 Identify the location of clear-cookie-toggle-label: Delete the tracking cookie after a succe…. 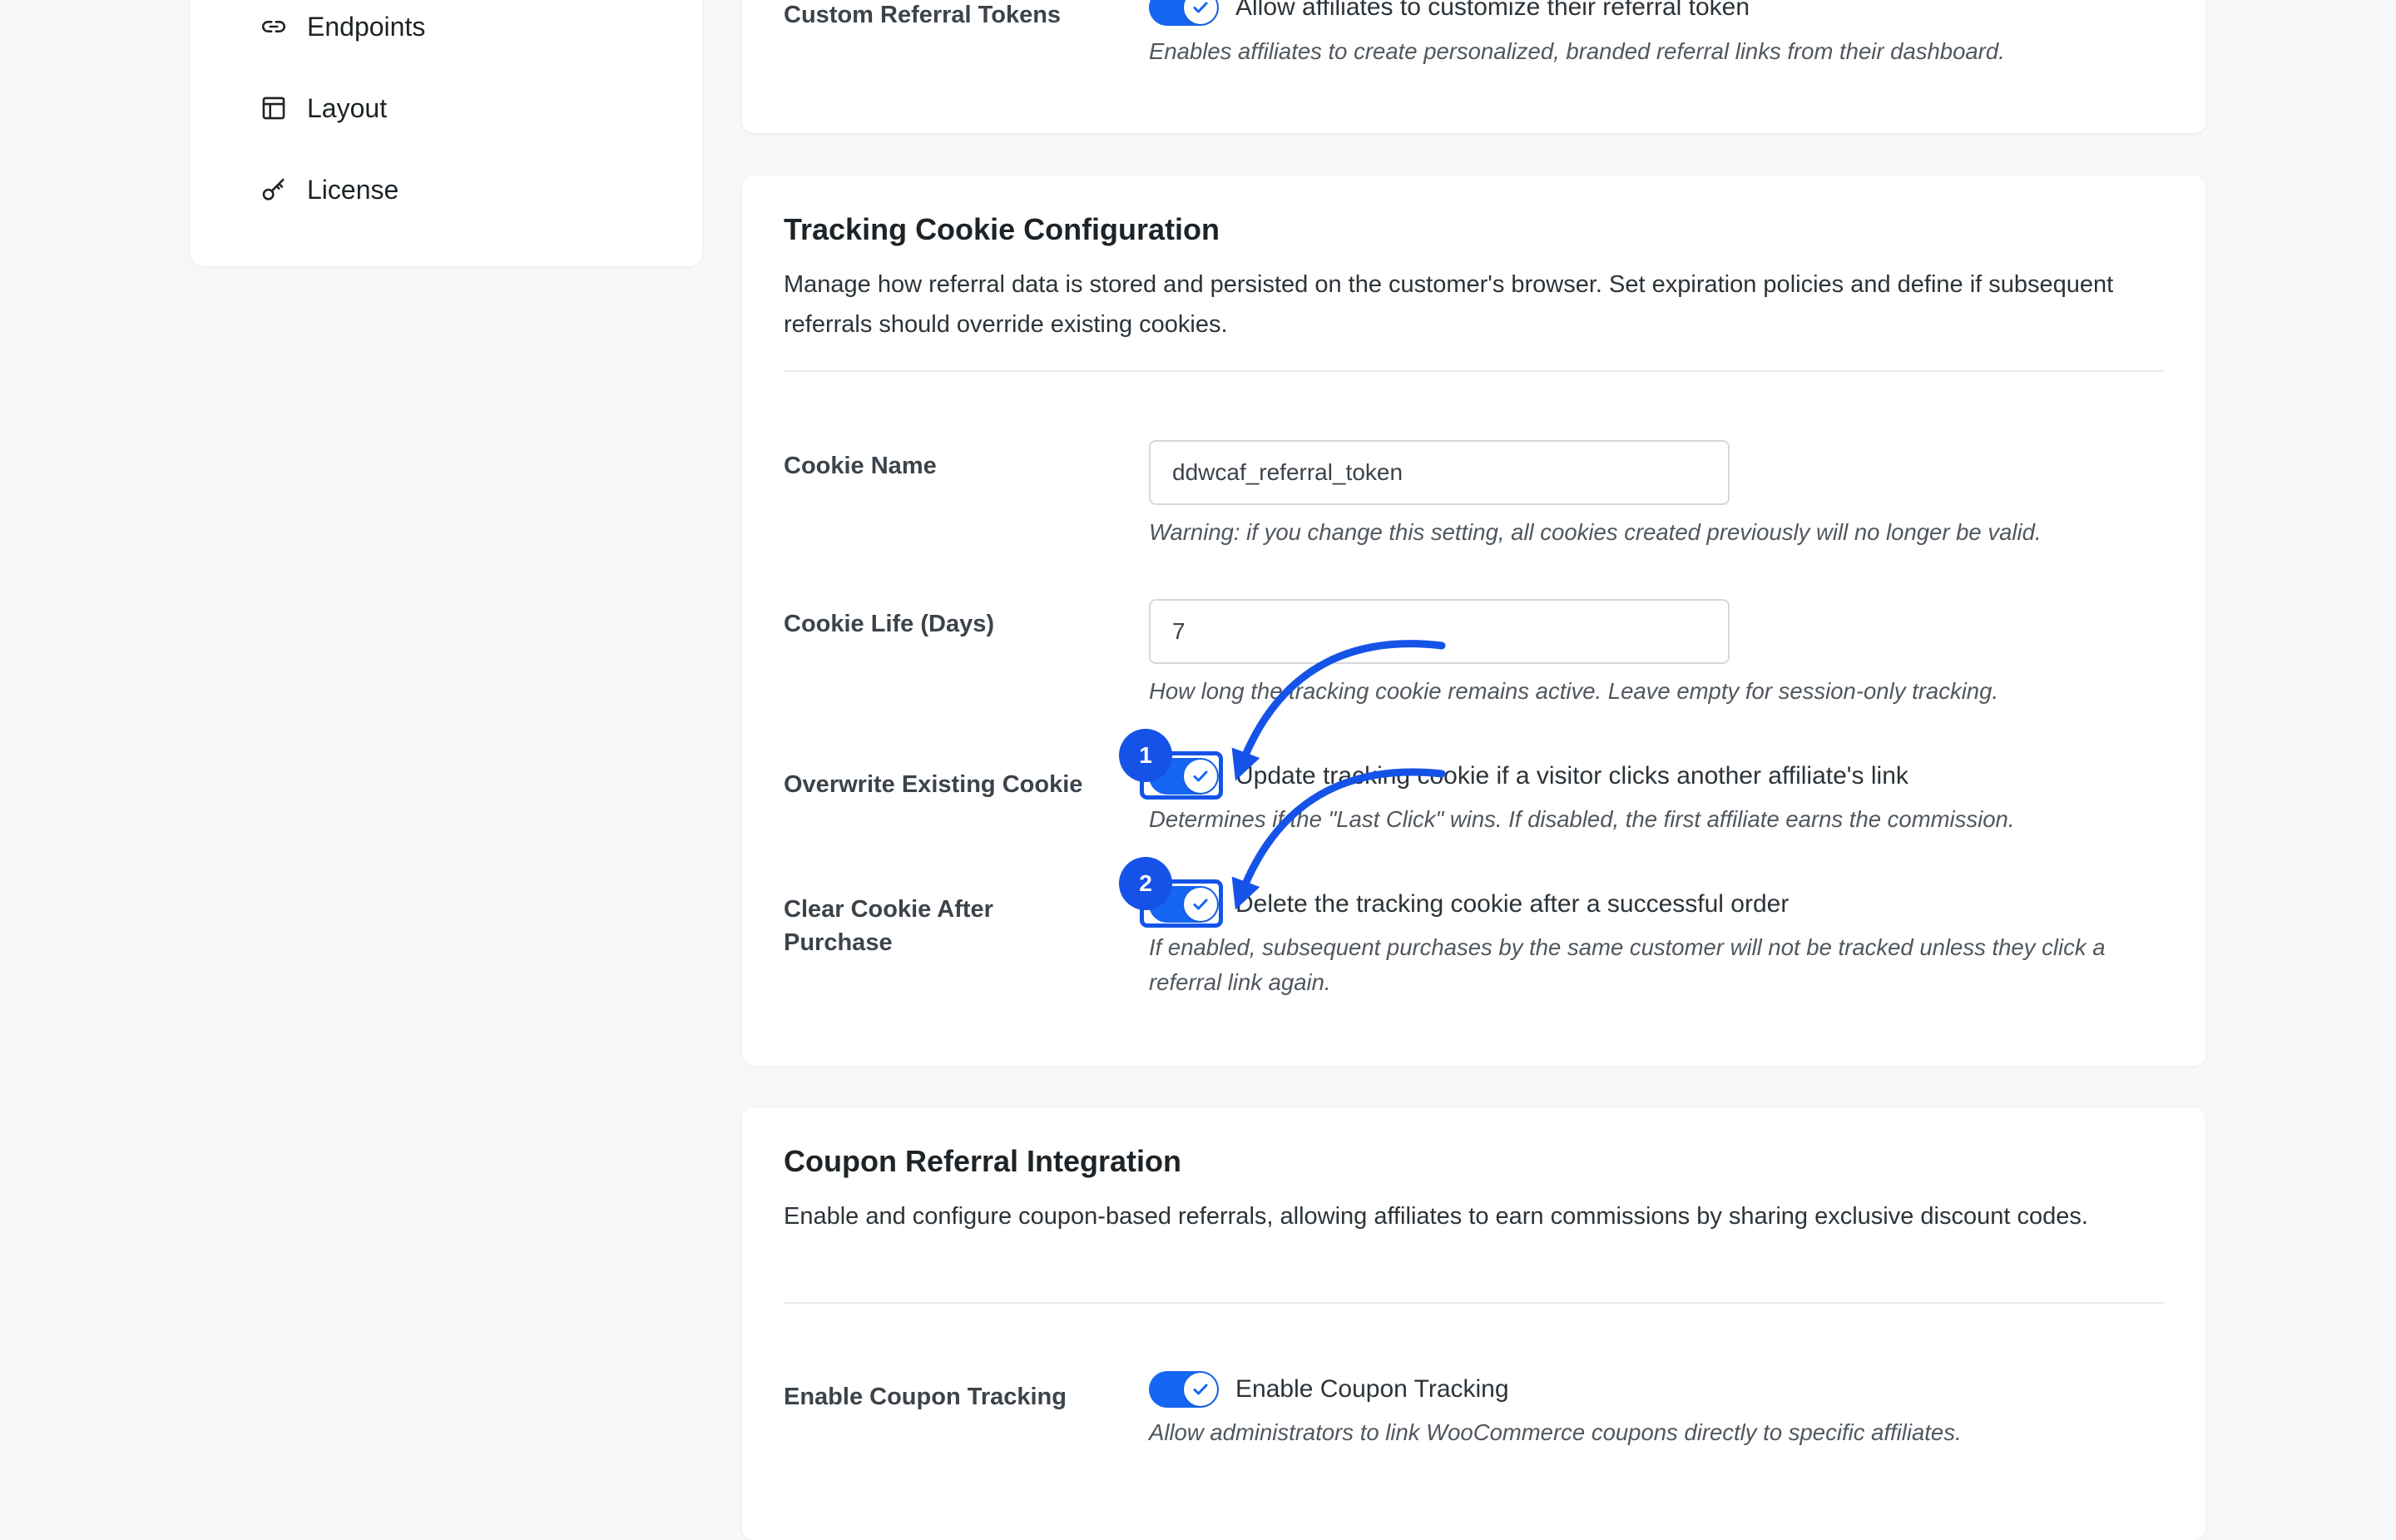
(1513, 904).